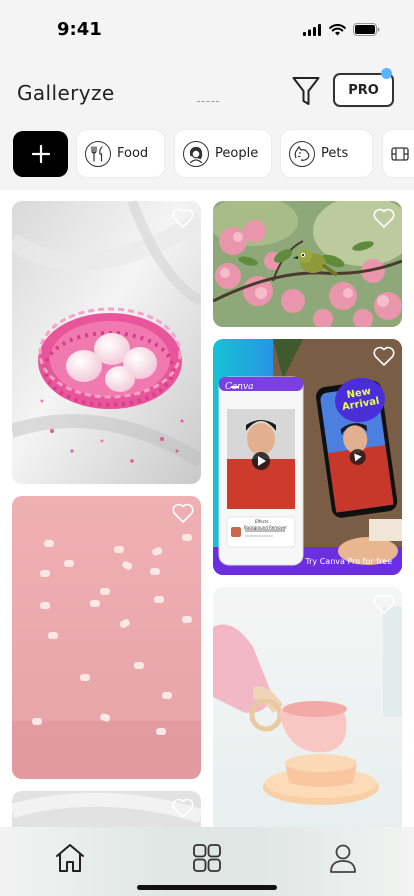 The width and height of the screenshot is (414, 896). I want to click on chip-video, so click(398, 153).